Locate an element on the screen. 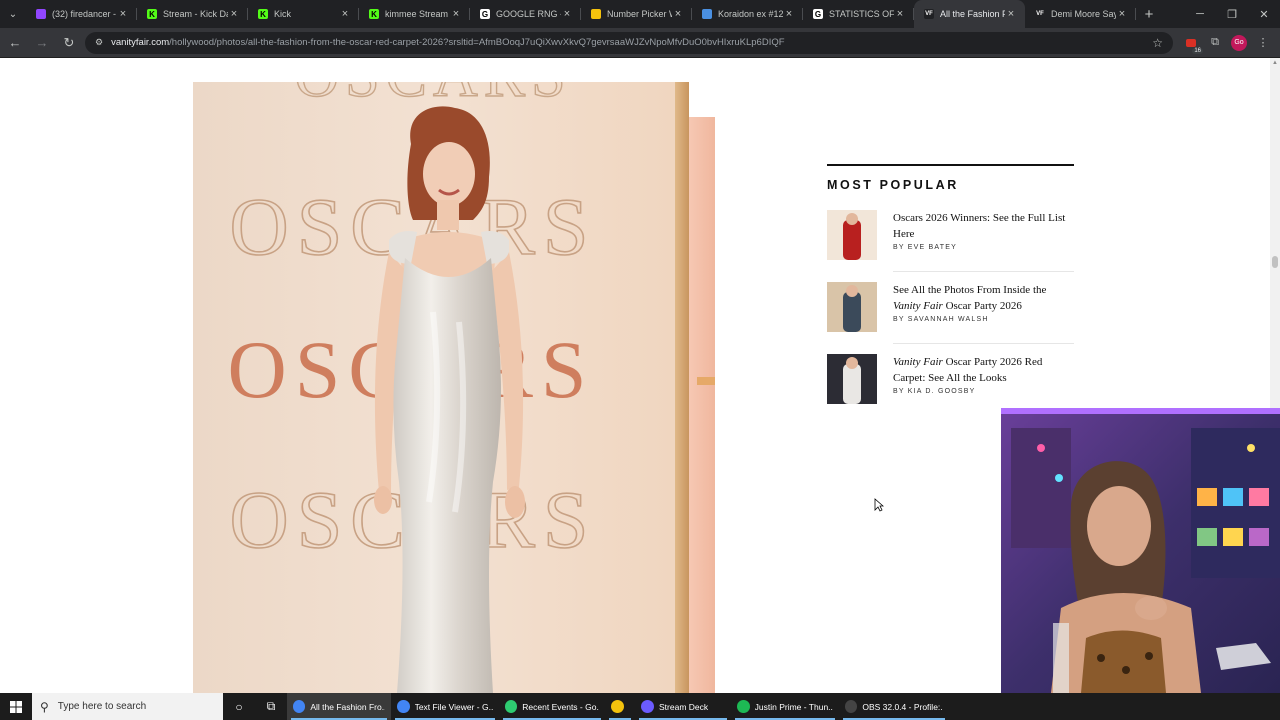 The width and height of the screenshot is (1280, 720). tab-title: Koraidon ex #121 is located at coordinates (750, 14).